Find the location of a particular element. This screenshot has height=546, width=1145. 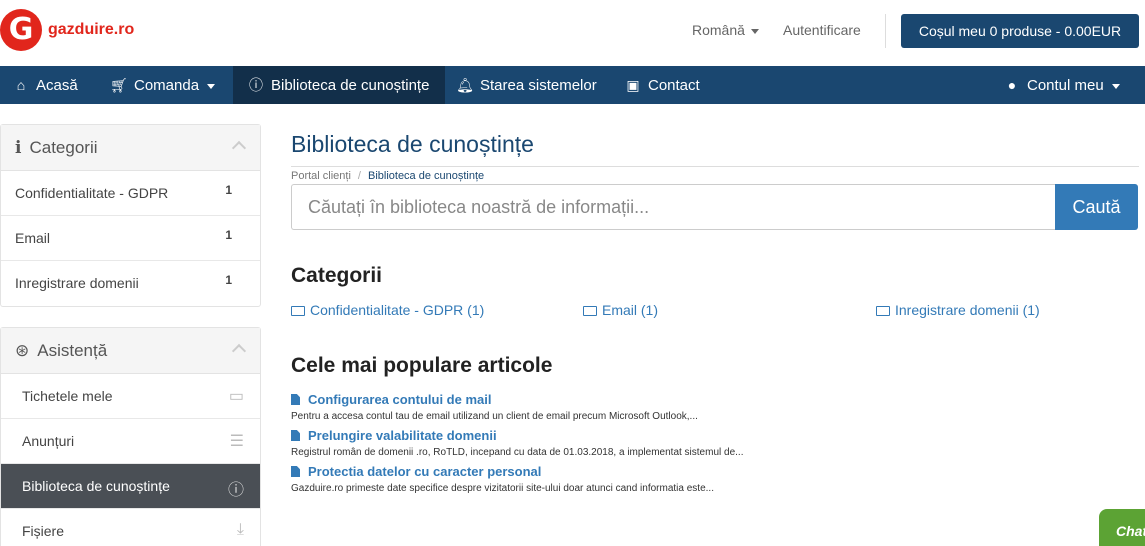

search-input is located at coordinates (674, 207).